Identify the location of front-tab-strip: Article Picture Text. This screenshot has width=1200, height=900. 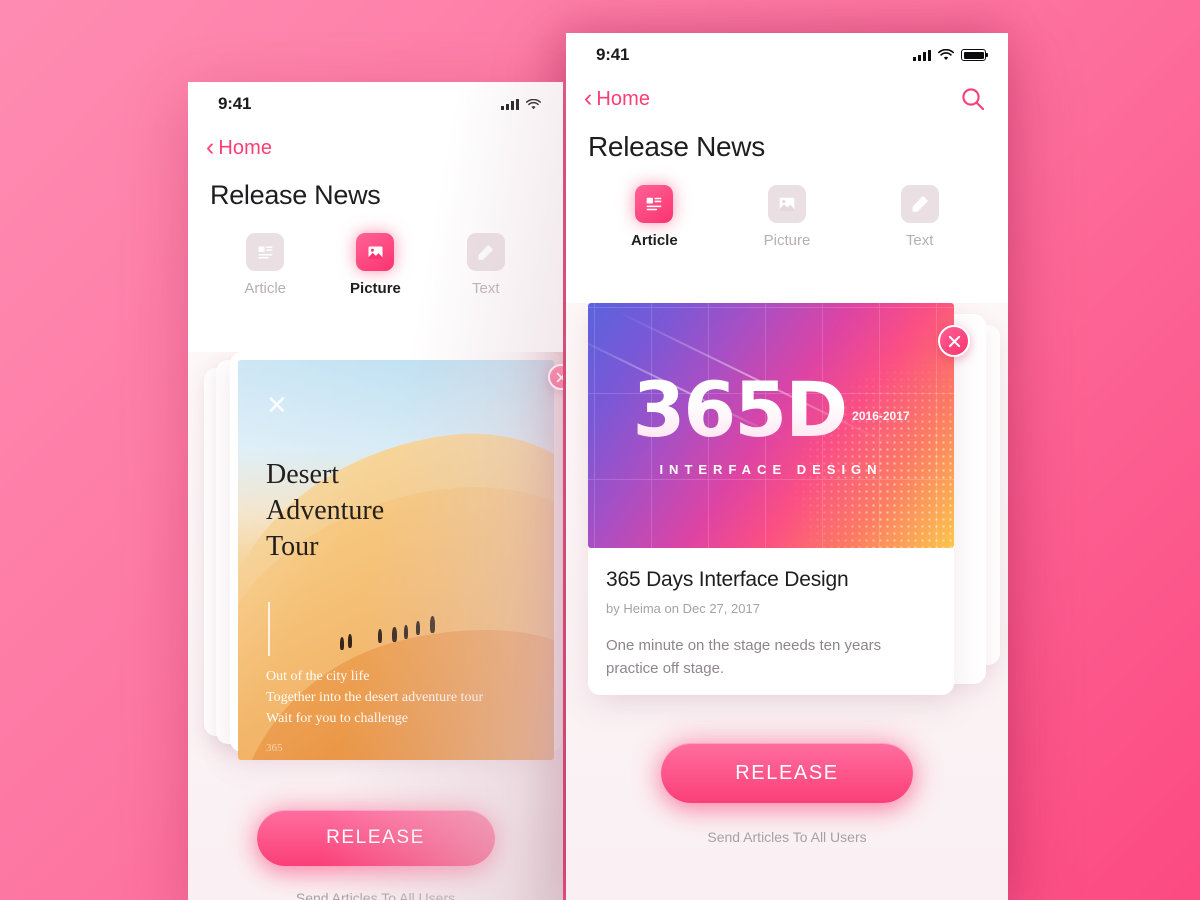
(787, 206).